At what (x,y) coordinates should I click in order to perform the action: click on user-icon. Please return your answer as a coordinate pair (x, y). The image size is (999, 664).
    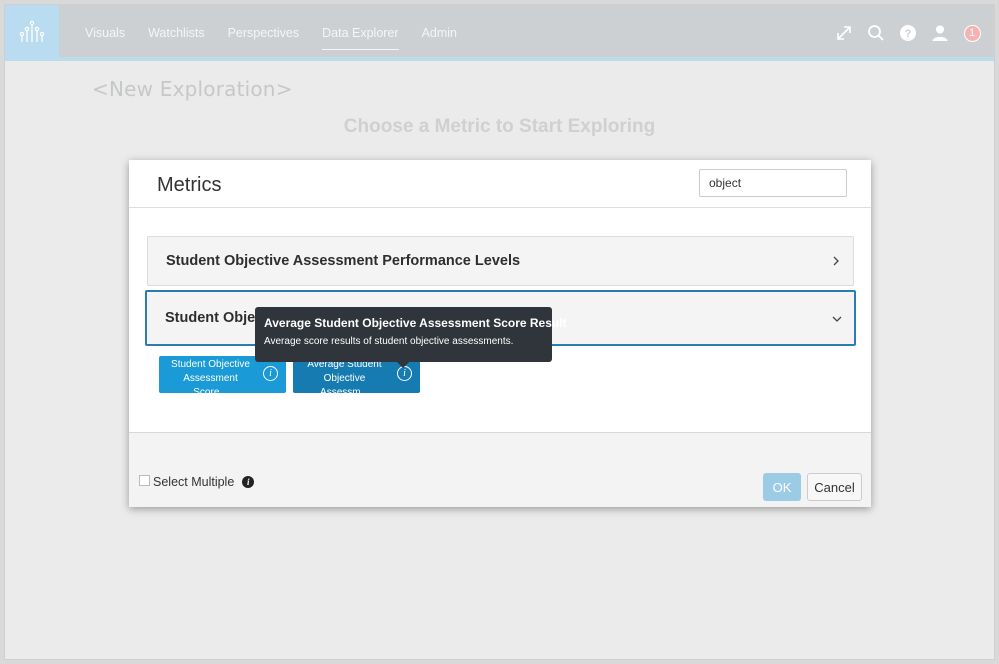
    Looking at the image, I should click on (940, 33).